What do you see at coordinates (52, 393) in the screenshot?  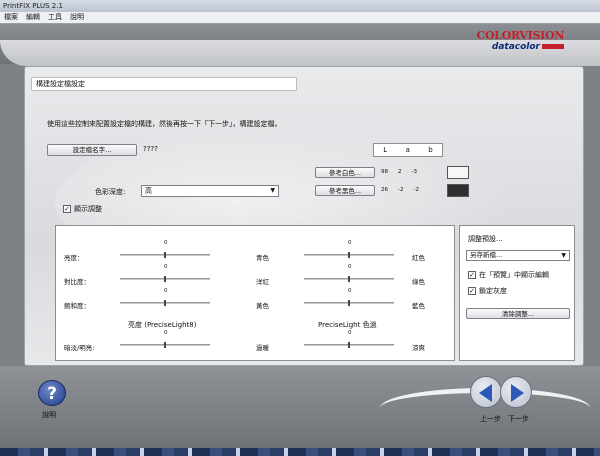 I see `question-icon: ?` at bounding box center [52, 393].